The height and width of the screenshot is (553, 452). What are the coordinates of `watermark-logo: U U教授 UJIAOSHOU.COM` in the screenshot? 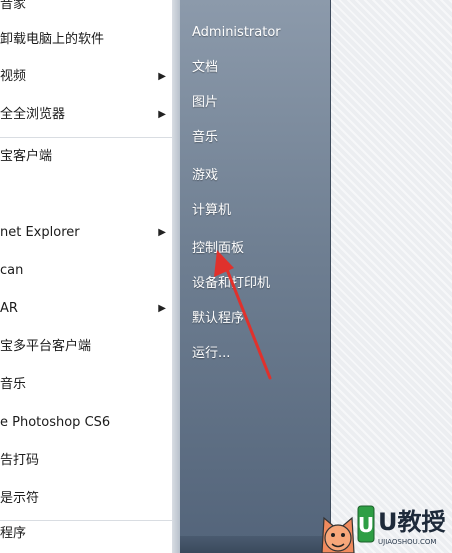 It's located at (383, 529).